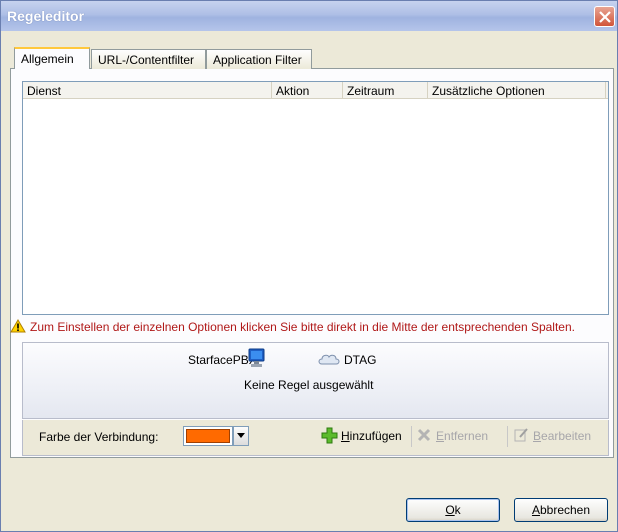  What do you see at coordinates (385, 90) in the screenshot?
I see `column-header-zeitraum: Zeitraum` at bounding box center [385, 90].